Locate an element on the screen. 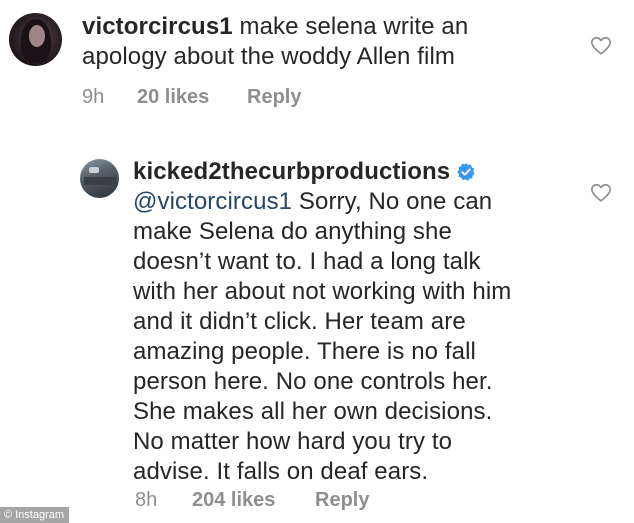 The image size is (634, 523). comment-2-line-3: doesn’t want to. I had a long talk is located at coordinates (307, 261).